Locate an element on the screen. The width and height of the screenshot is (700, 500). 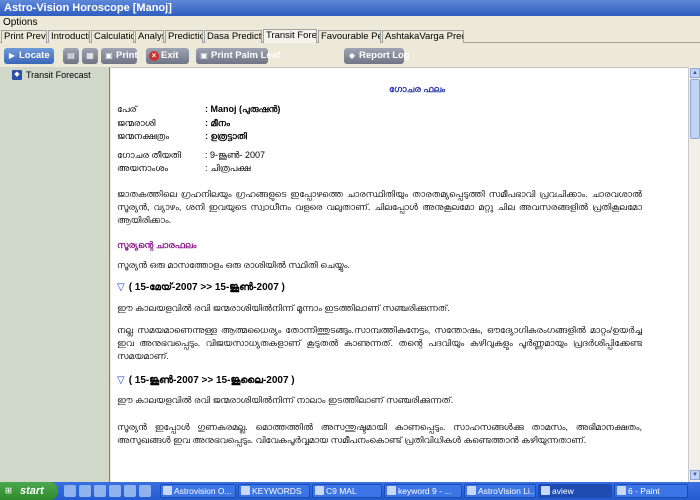
exit-label: Exit is located at coordinates (170, 55).